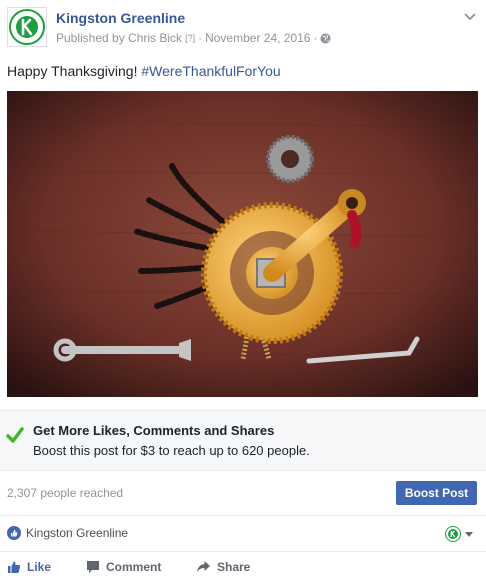  I want to click on comment-button: Comment, so click(123, 567).